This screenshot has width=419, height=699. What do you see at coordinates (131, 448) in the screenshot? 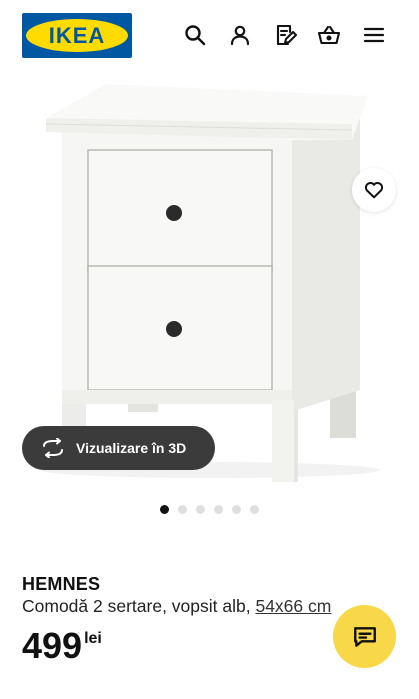
I see `view-3d-label: Vizualizare în 3D` at bounding box center [131, 448].